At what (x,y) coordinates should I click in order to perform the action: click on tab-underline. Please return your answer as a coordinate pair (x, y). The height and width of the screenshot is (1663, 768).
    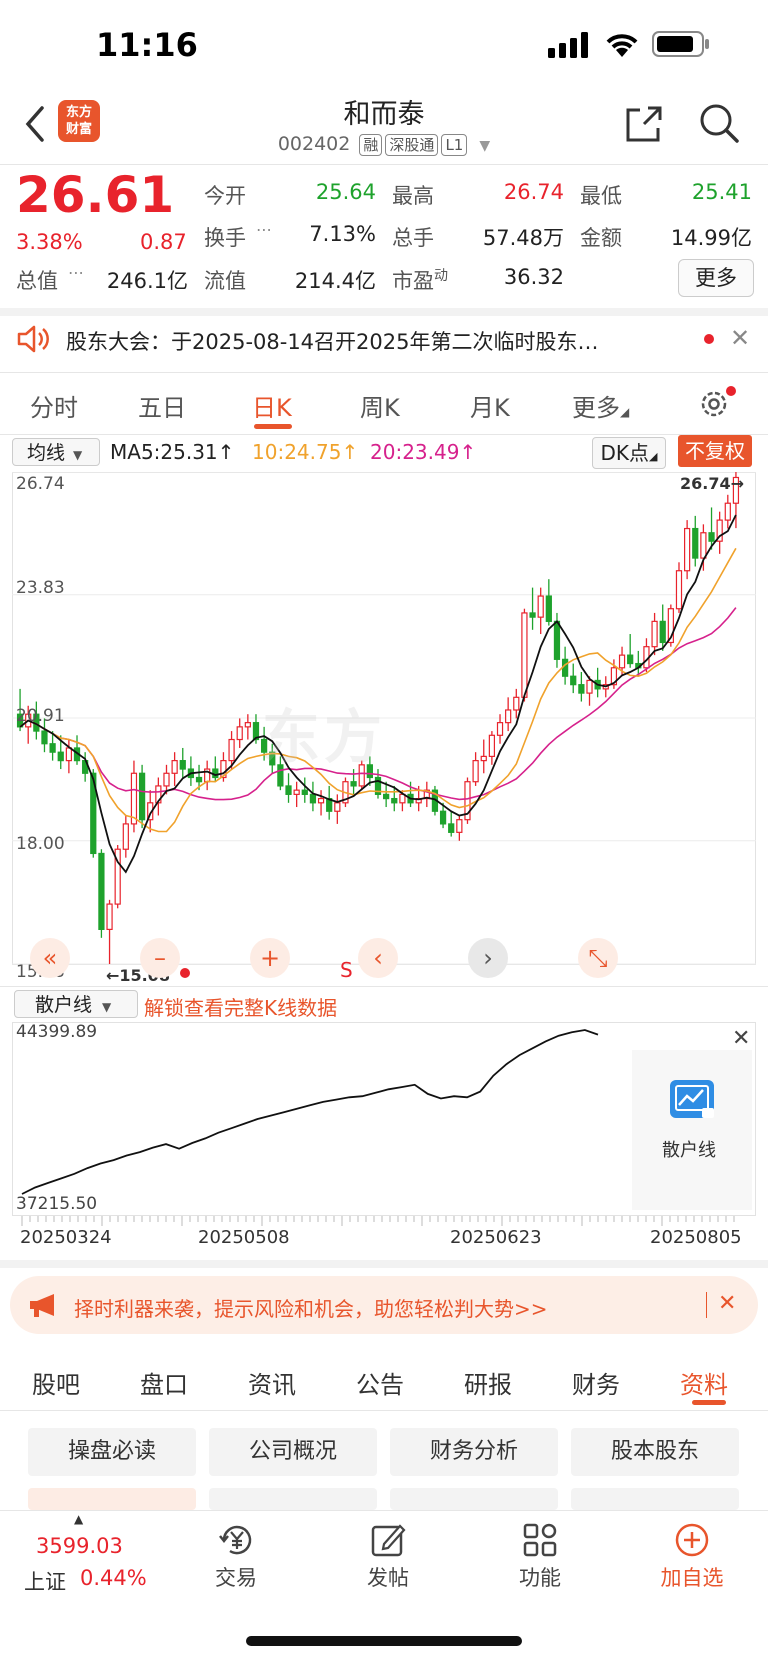
    Looking at the image, I should click on (273, 426).